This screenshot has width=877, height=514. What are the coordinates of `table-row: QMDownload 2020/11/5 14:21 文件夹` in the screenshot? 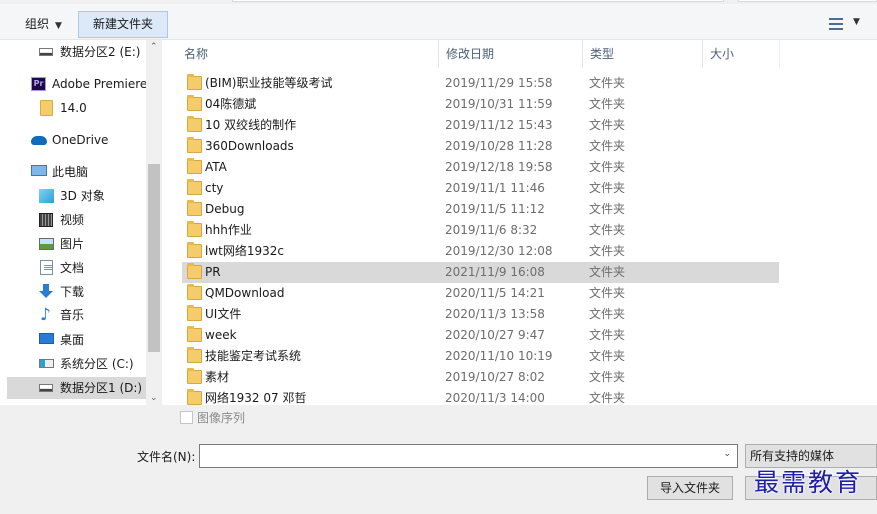 It's located at (480, 293).